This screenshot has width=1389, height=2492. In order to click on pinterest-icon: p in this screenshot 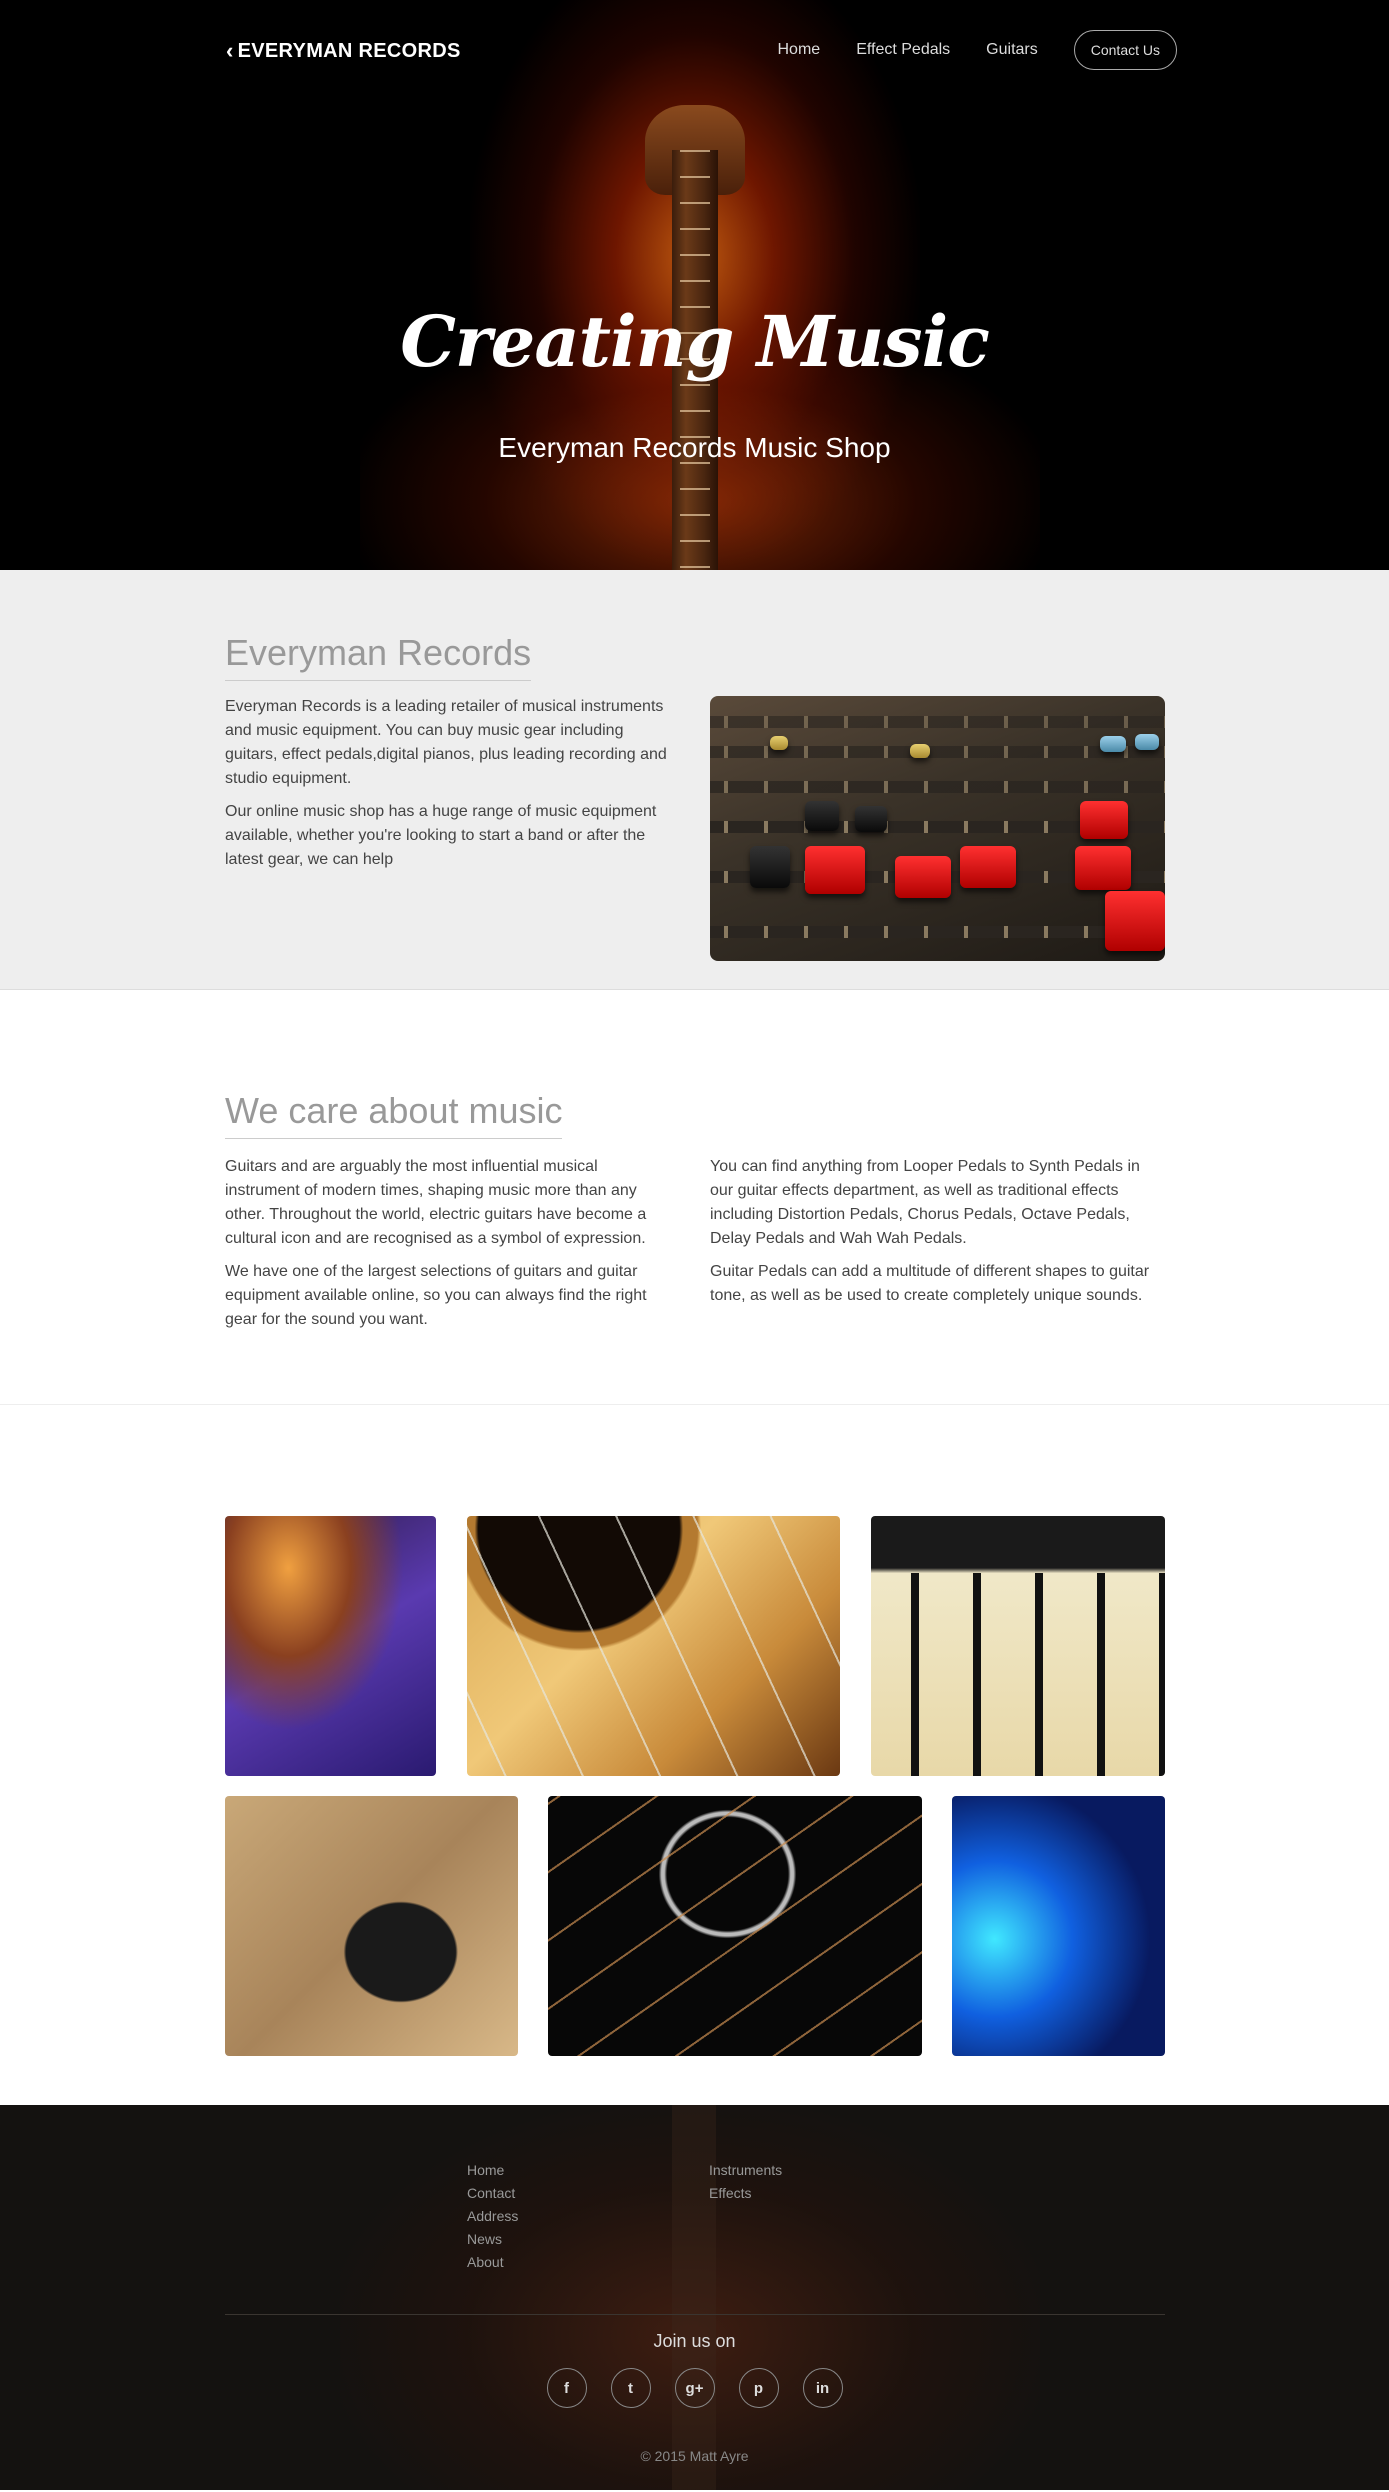, I will do `click(758, 2388)`.